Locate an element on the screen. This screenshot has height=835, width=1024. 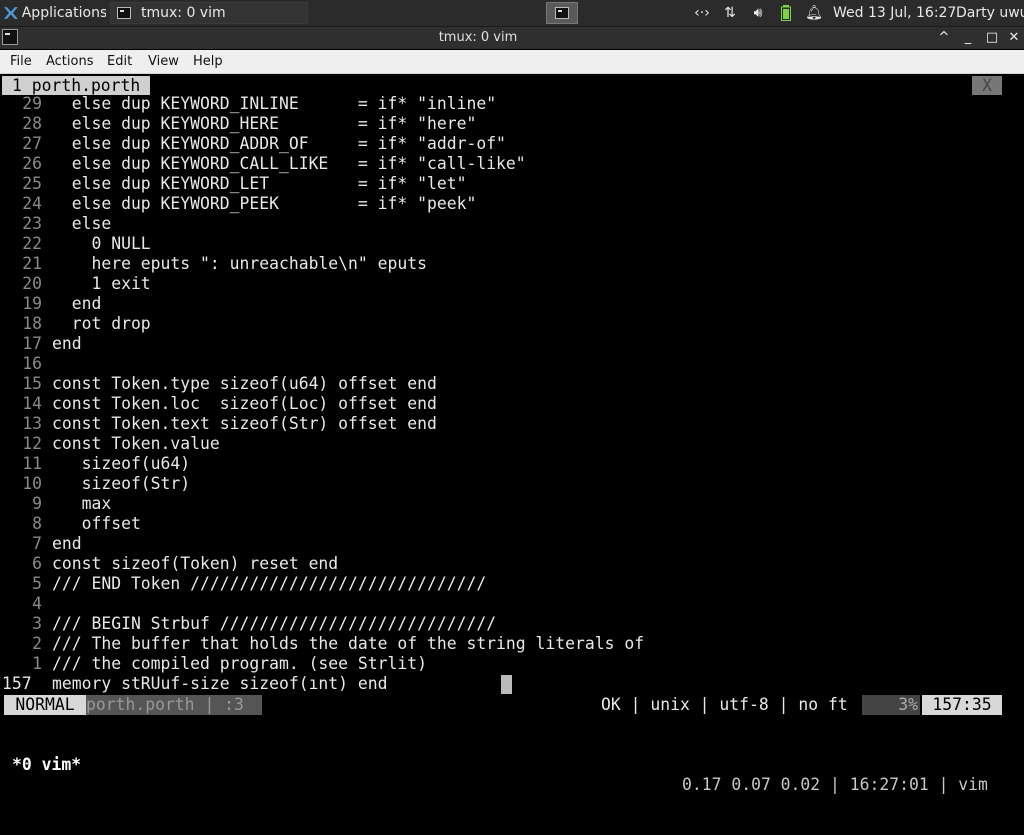
user-menu: Darty uwu is located at coordinates (990, 13).